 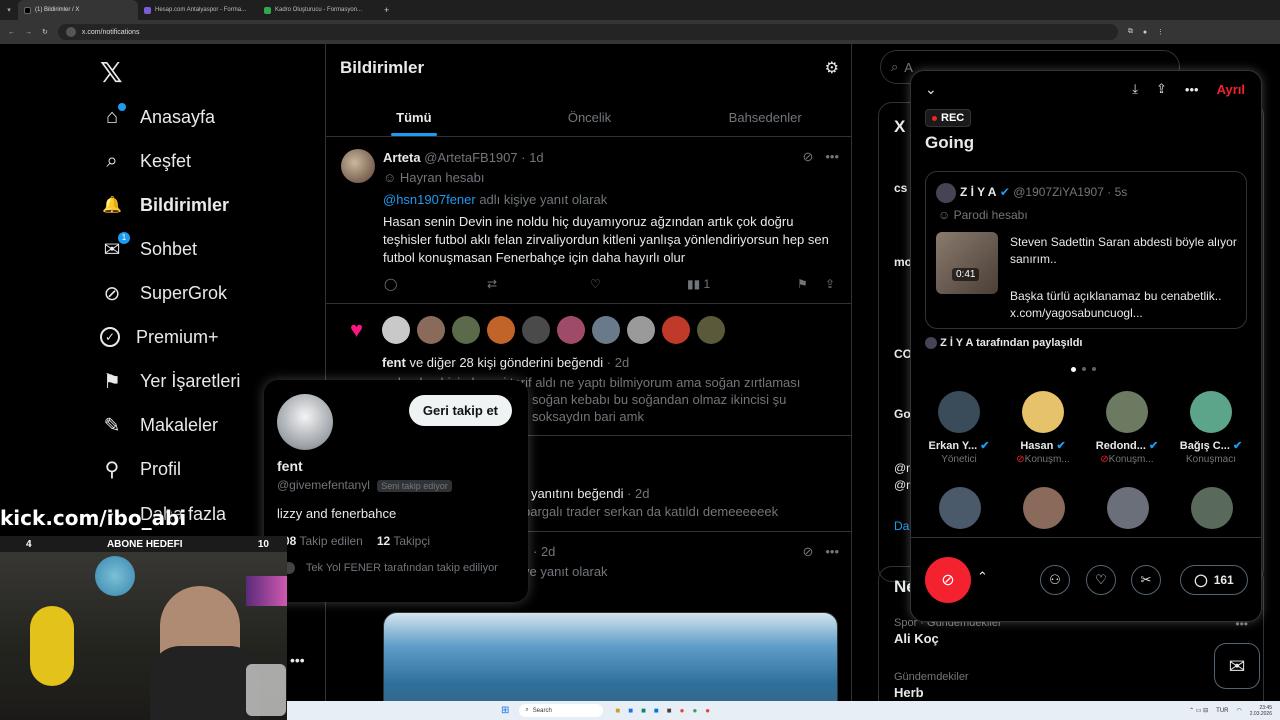 I want to click on browser-menu-icon: ⋮, so click(x=1160, y=32).